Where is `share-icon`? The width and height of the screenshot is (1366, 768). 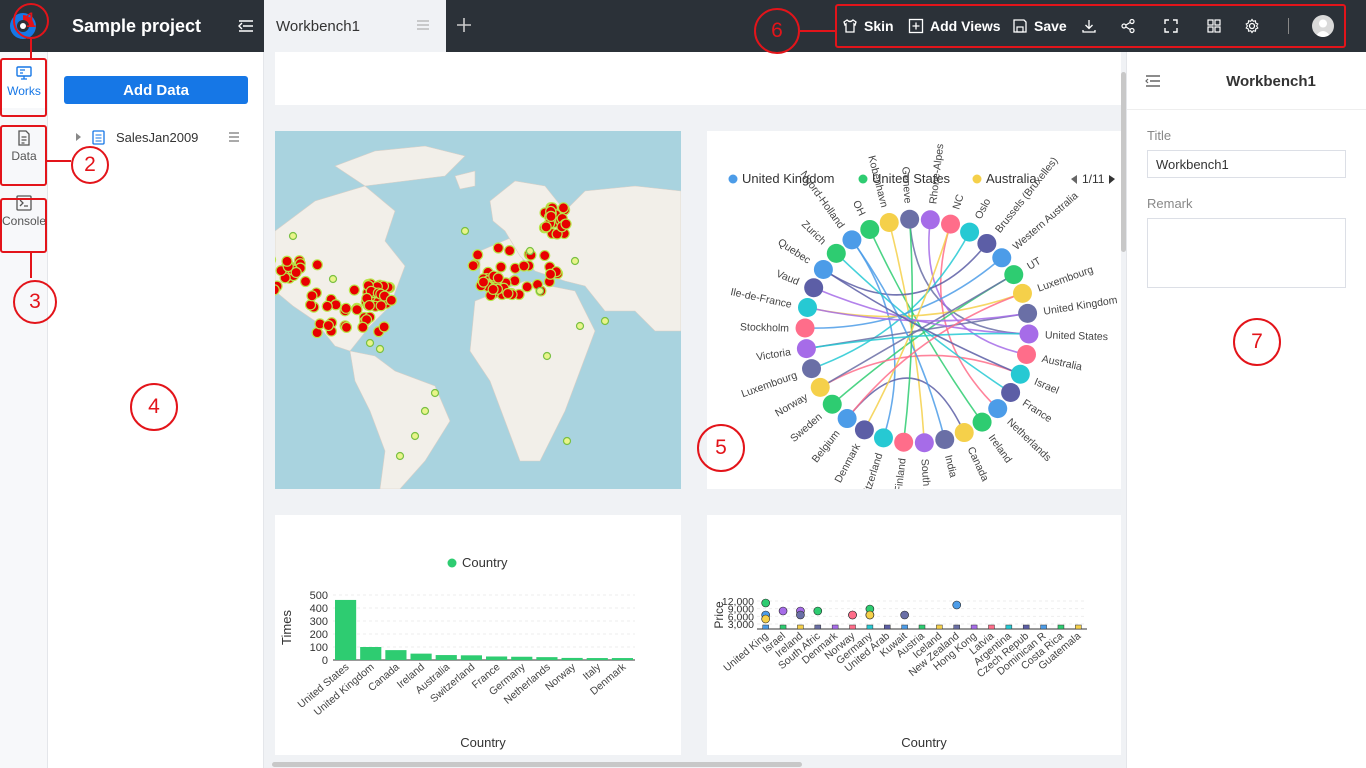 share-icon is located at coordinates (1128, 26).